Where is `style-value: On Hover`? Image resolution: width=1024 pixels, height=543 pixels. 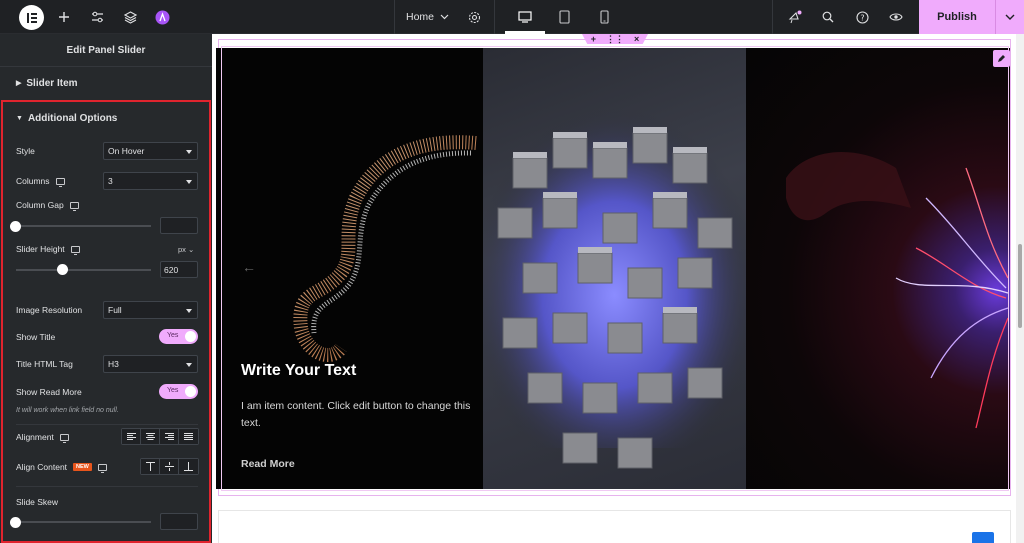
style-value: On Hover is located at coordinates (126, 151).